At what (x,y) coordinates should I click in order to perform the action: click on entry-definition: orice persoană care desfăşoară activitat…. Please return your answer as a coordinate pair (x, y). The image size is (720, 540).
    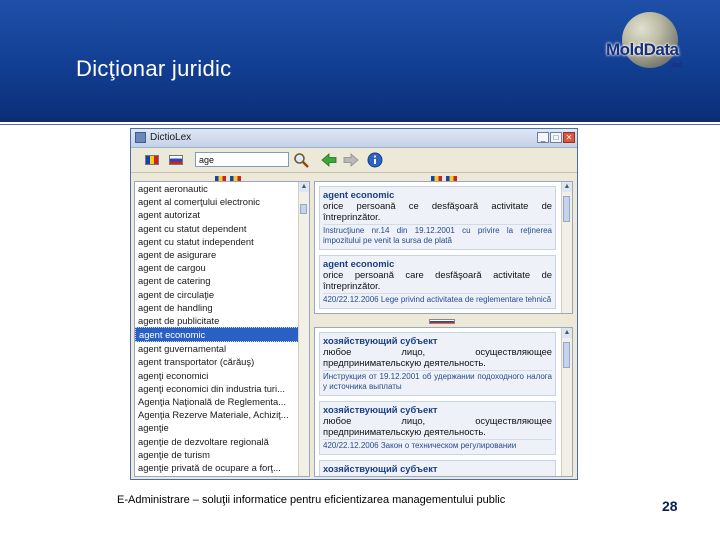
    Looking at the image, I should click on (437, 280).